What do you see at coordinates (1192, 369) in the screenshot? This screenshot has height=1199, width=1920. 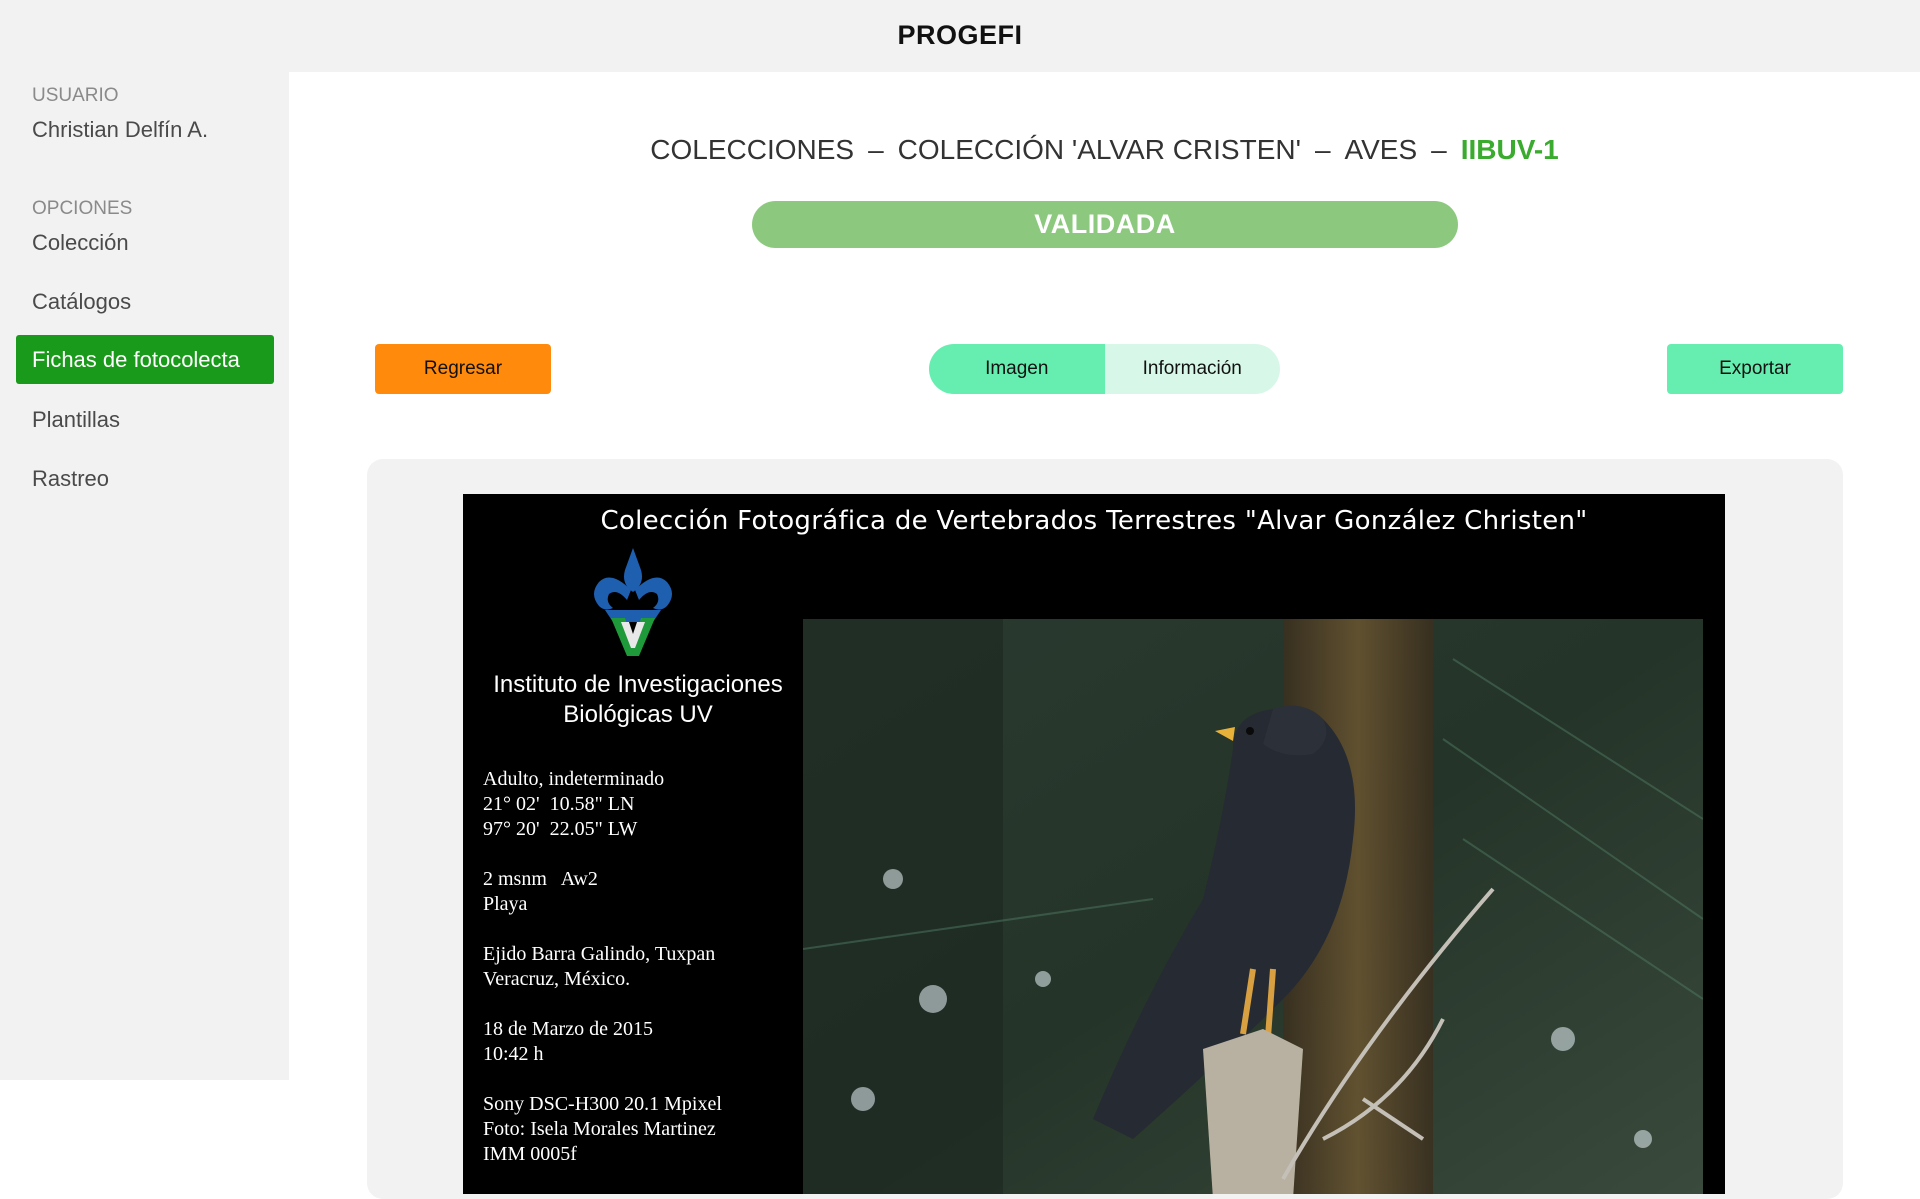 I see `tab-informacion: Información` at bounding box center [1192, 369].